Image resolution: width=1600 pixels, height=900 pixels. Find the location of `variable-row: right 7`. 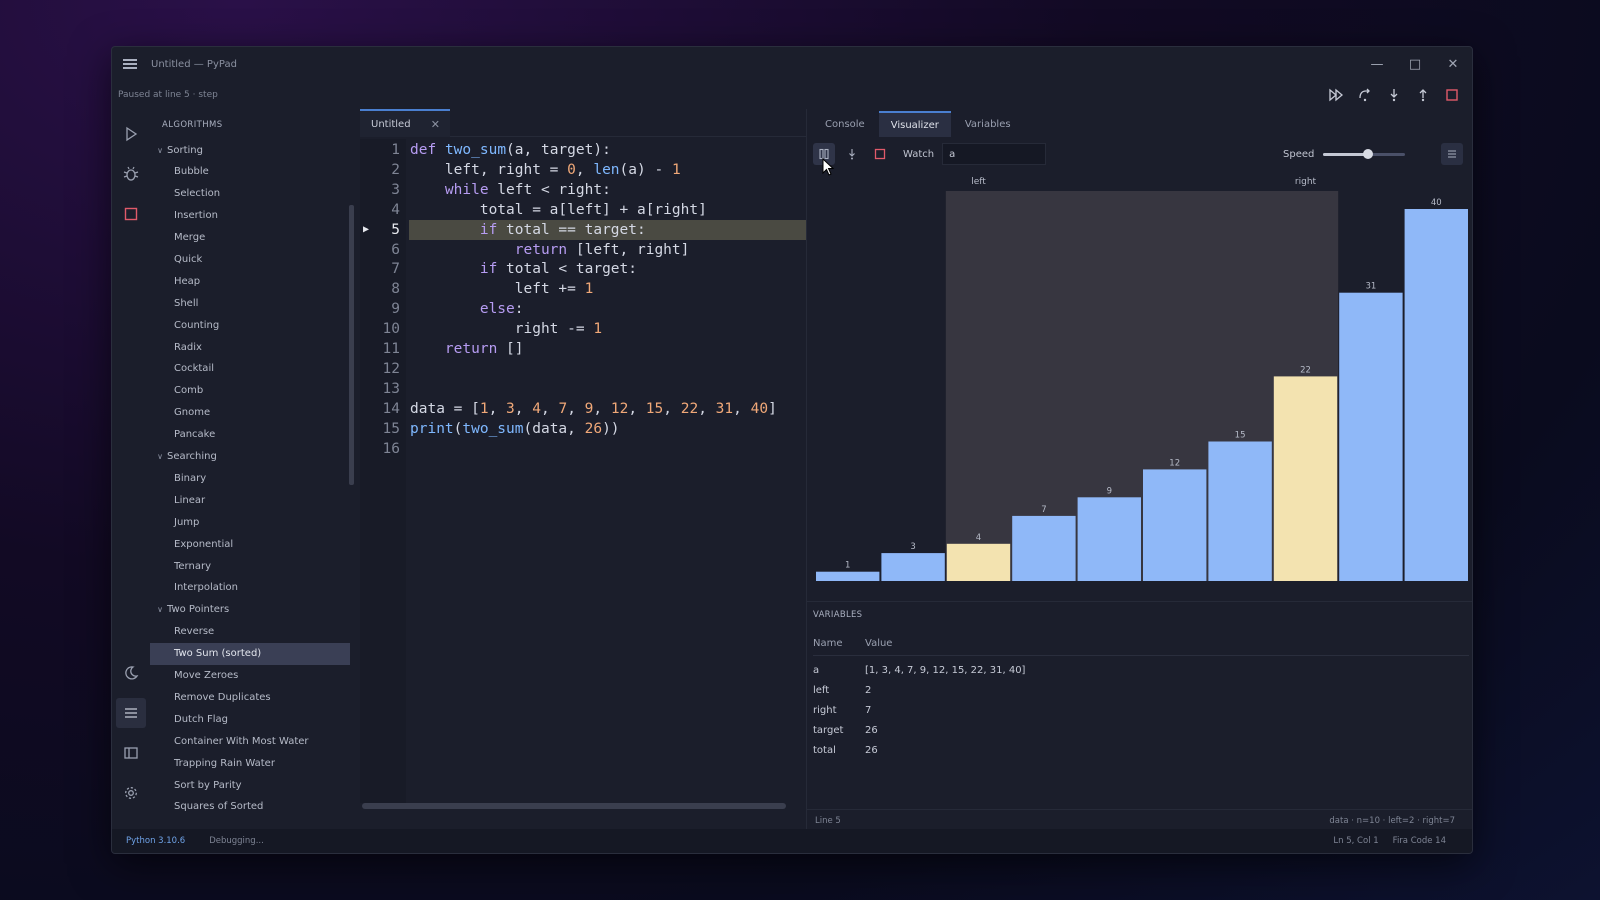

variable-row: right 7 is located at coordinates (1141, 710).